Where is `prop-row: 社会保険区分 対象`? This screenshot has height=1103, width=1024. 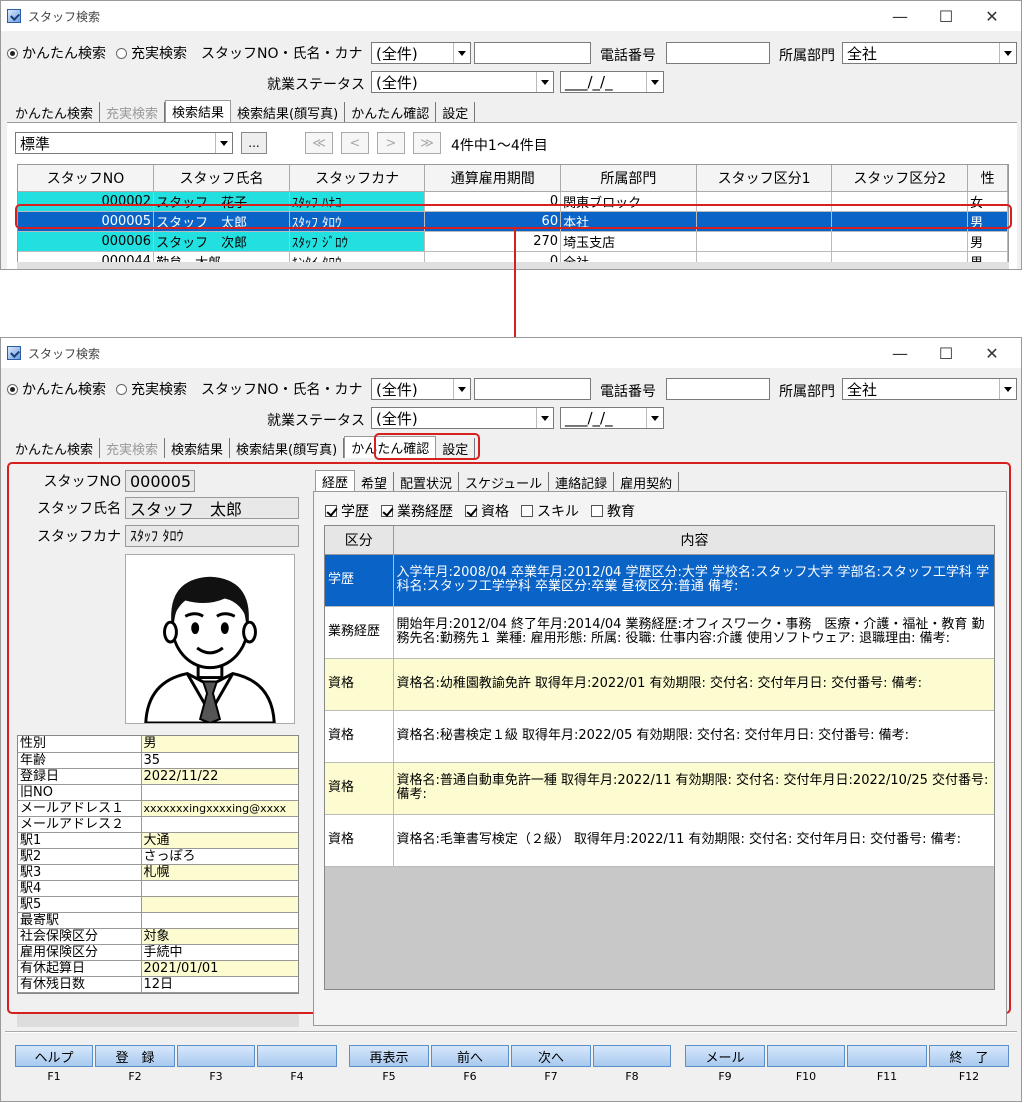 prop-row: 社会保険区分 対象 is located at coordinates (158, 936).